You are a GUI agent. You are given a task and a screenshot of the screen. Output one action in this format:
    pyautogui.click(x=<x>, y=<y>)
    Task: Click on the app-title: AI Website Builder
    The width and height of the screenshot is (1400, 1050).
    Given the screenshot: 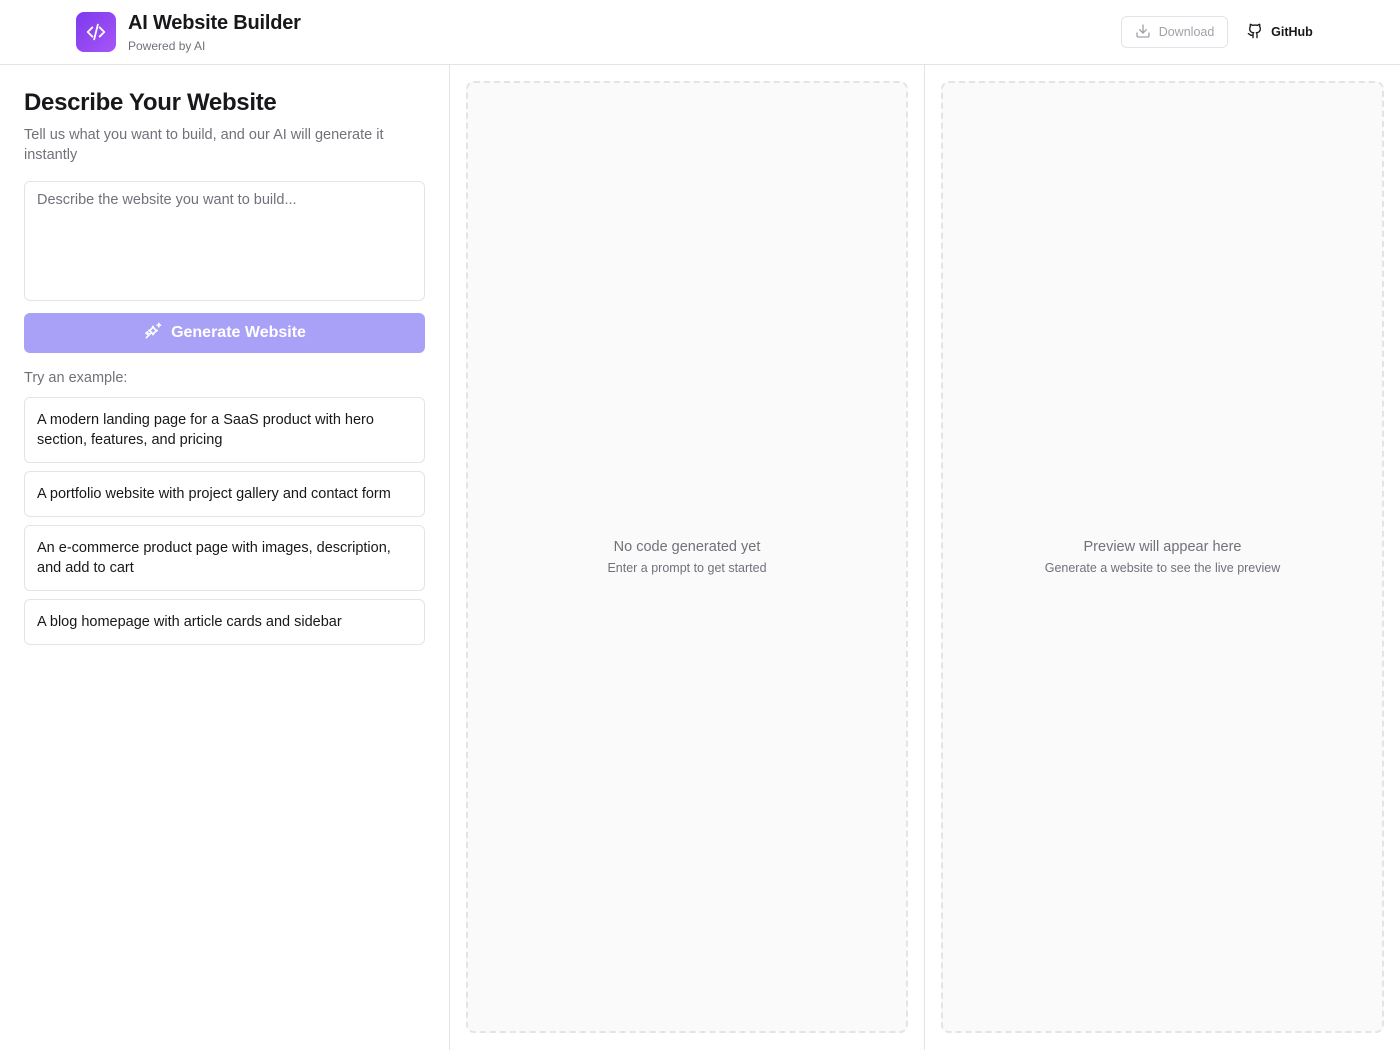 What is the action you would take?
    pyautogui.click(x=214, y=23)
    